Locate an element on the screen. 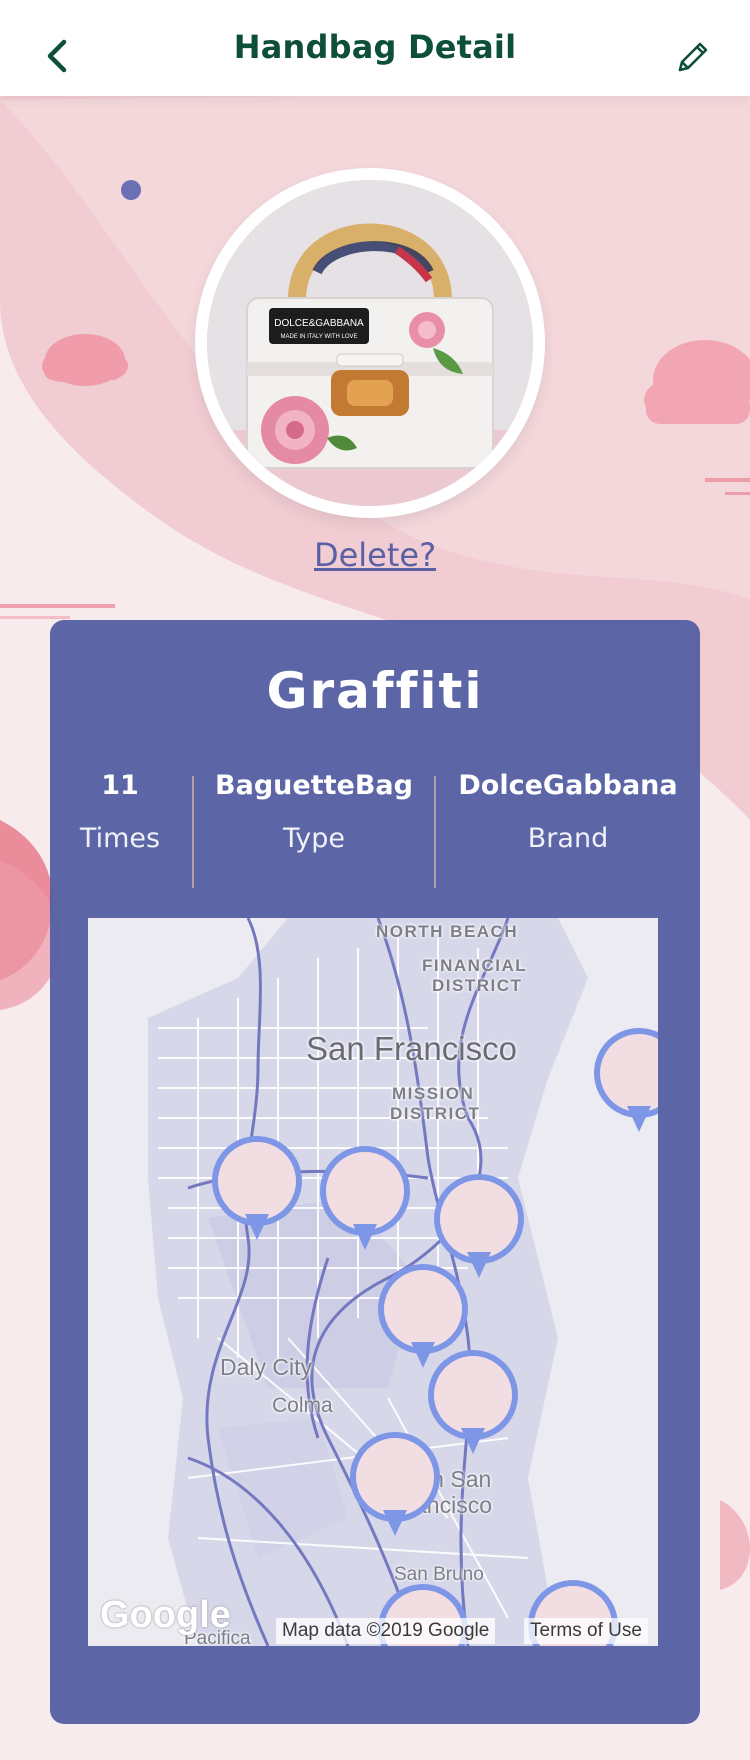 The width and height of the screenshot is (750, 1760). handbag-name: Graffiti is located at coordinates (375, 691).